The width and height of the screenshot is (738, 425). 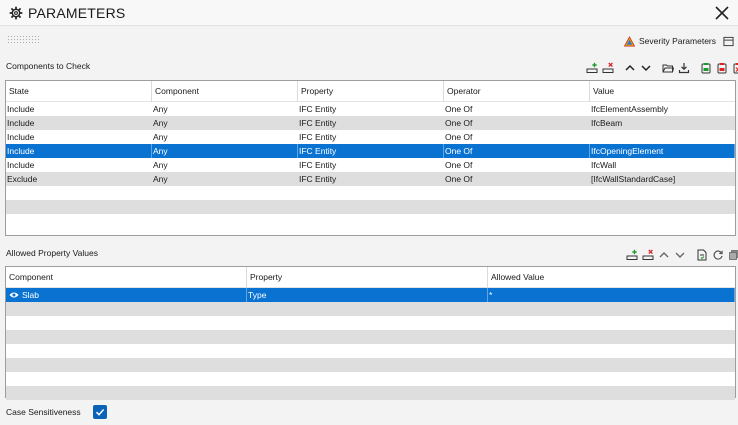 I want to click on allowed-toolbar, so click(x=681, y=255).